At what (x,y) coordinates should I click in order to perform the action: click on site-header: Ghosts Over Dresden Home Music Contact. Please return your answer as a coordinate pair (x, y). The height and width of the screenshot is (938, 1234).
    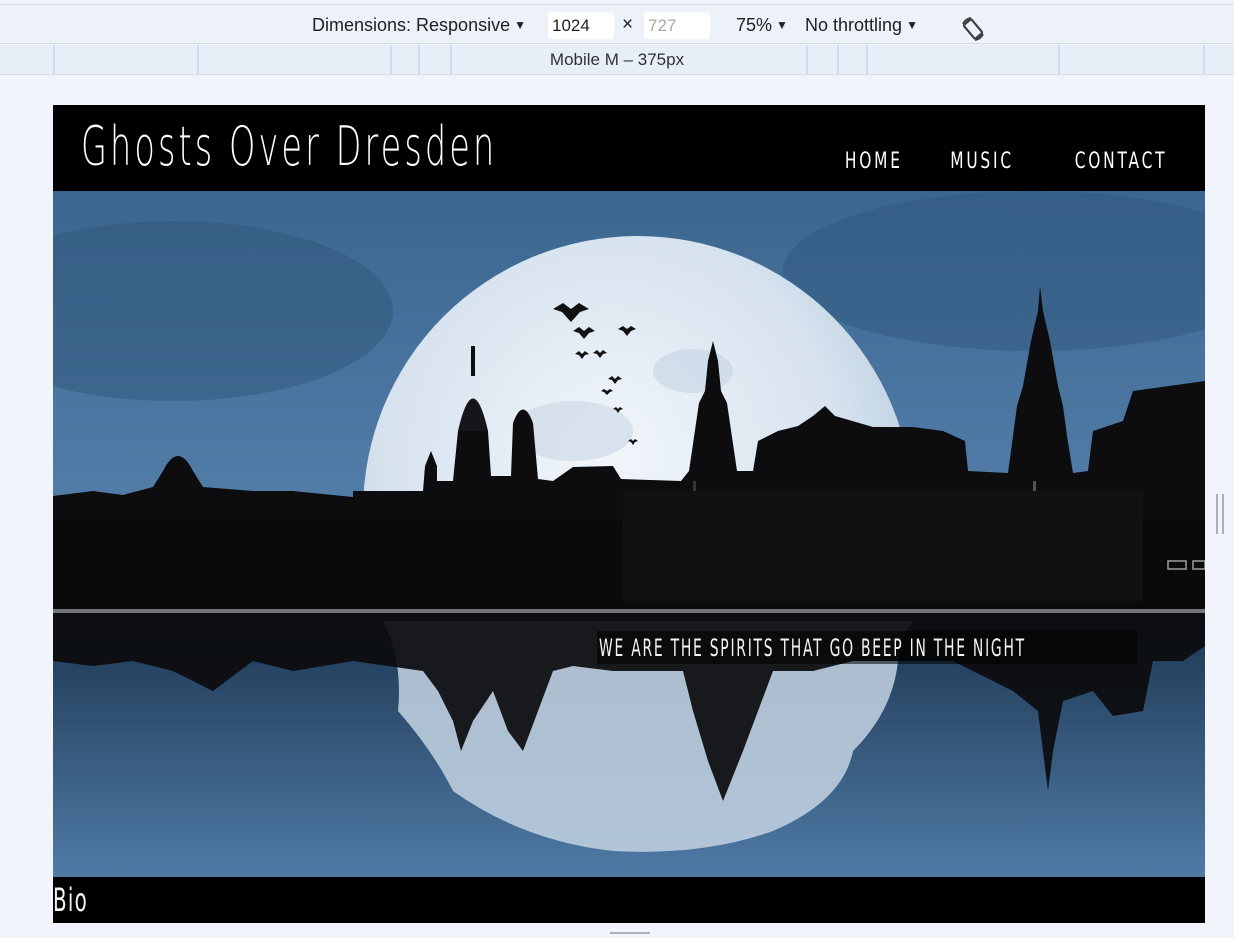
    Looking at the image, I should click on (629, 148).